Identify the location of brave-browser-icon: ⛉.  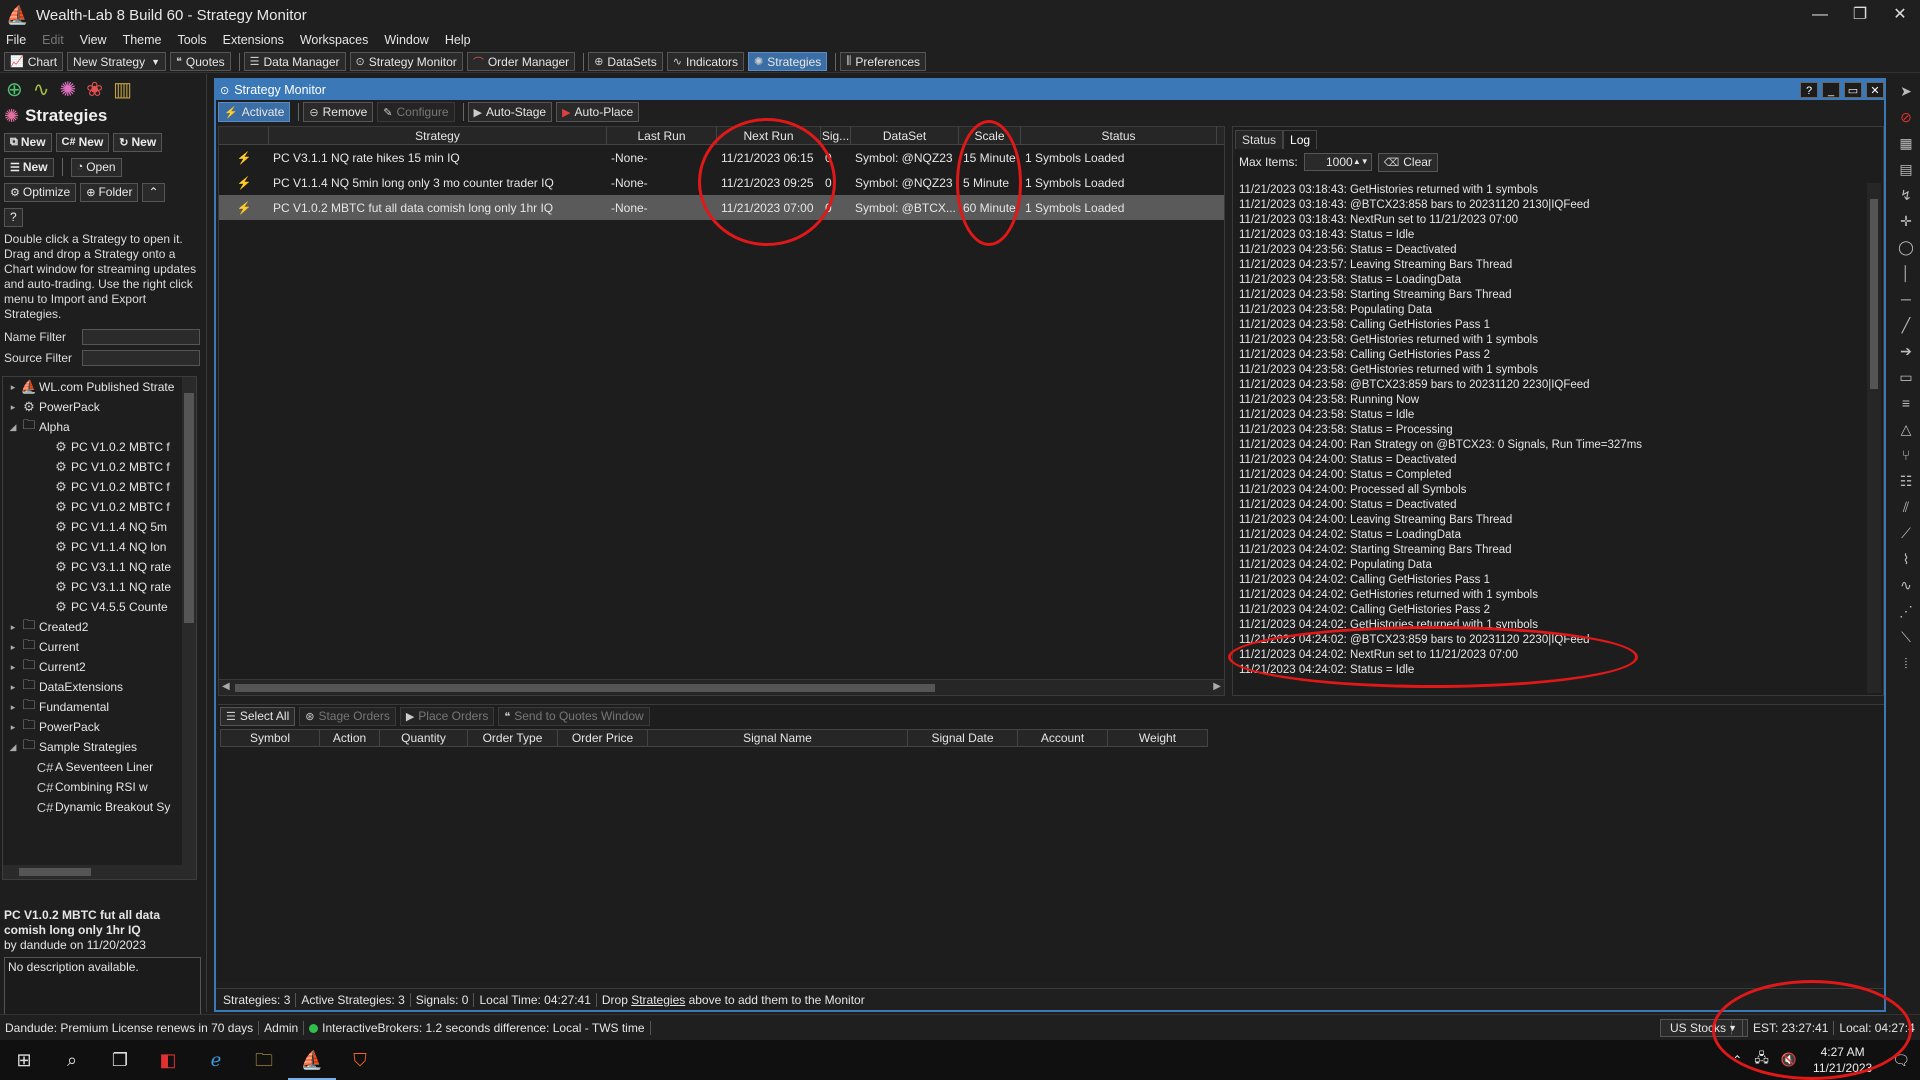
(360, 1060).